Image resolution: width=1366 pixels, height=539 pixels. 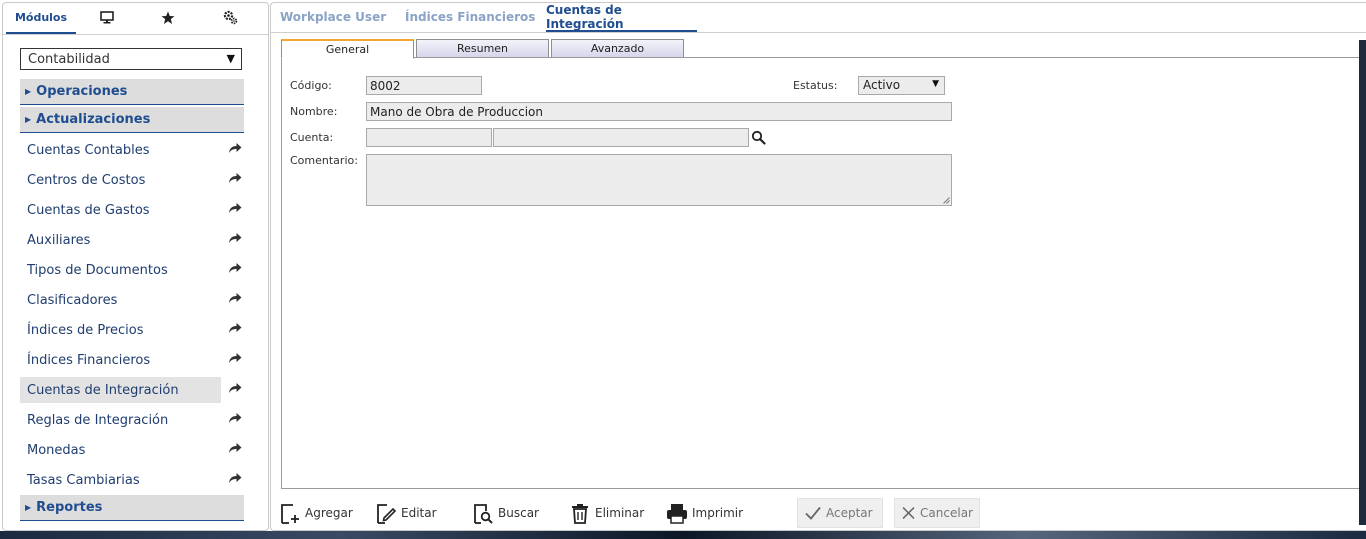 I want to click on aceptar-button: Aceptar, so click(x=840, y=513).